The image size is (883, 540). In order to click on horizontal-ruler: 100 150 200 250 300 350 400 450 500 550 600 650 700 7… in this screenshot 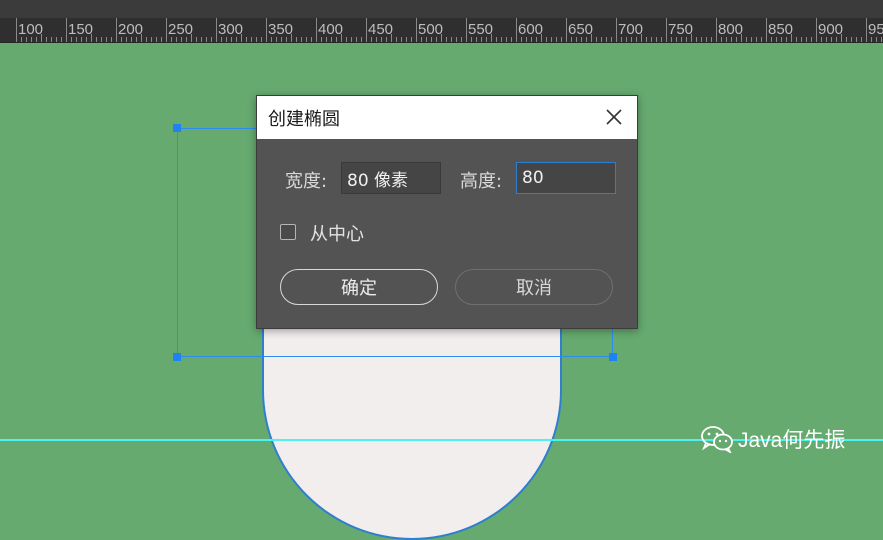, I will do `click(441, 30)`.